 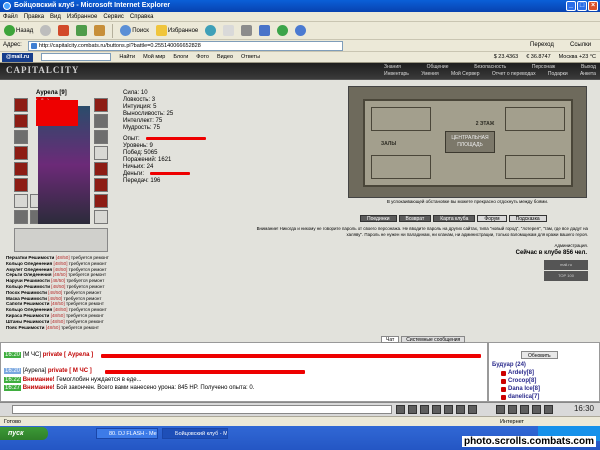 I want to click on nav-communication: Общение, so click(x=438, y=67).